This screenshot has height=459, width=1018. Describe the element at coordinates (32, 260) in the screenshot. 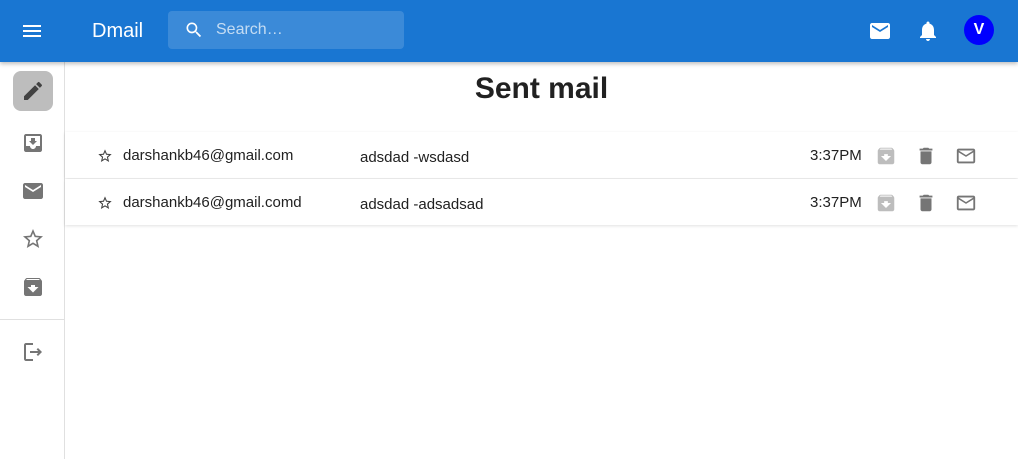

I see `sidebar` at that location.